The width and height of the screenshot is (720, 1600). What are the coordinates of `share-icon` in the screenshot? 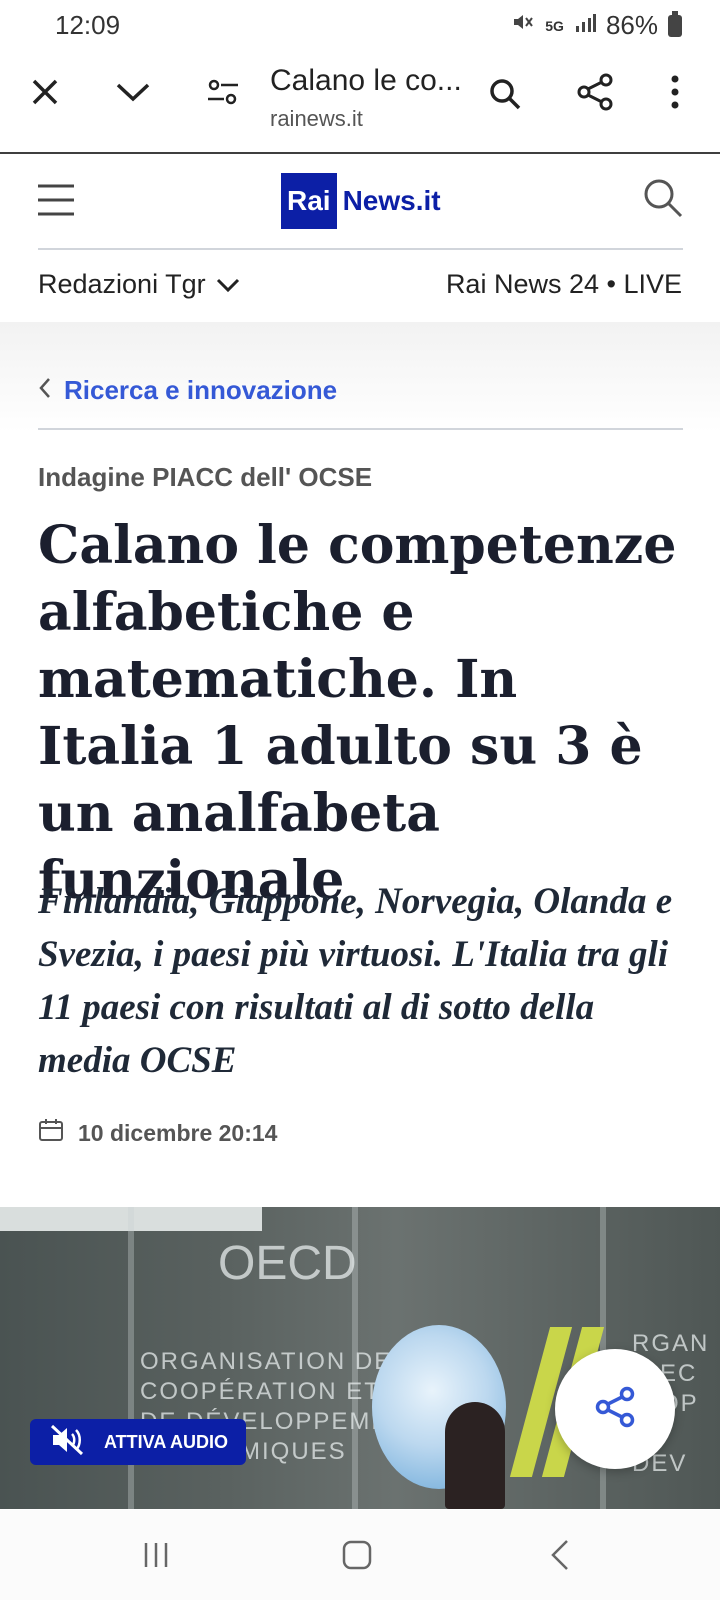 It's located at (595, 92).